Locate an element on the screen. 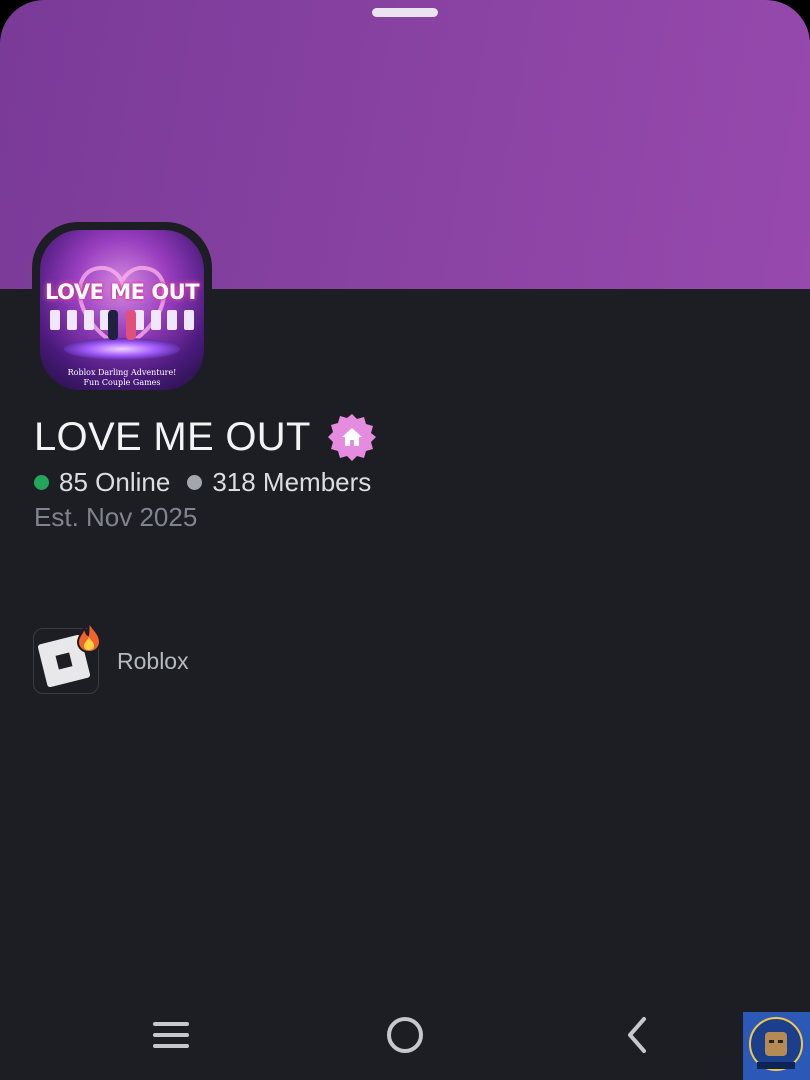 The image size is (810, 1080). game-activity-row: Roblox is located at coordinates (111, 657).